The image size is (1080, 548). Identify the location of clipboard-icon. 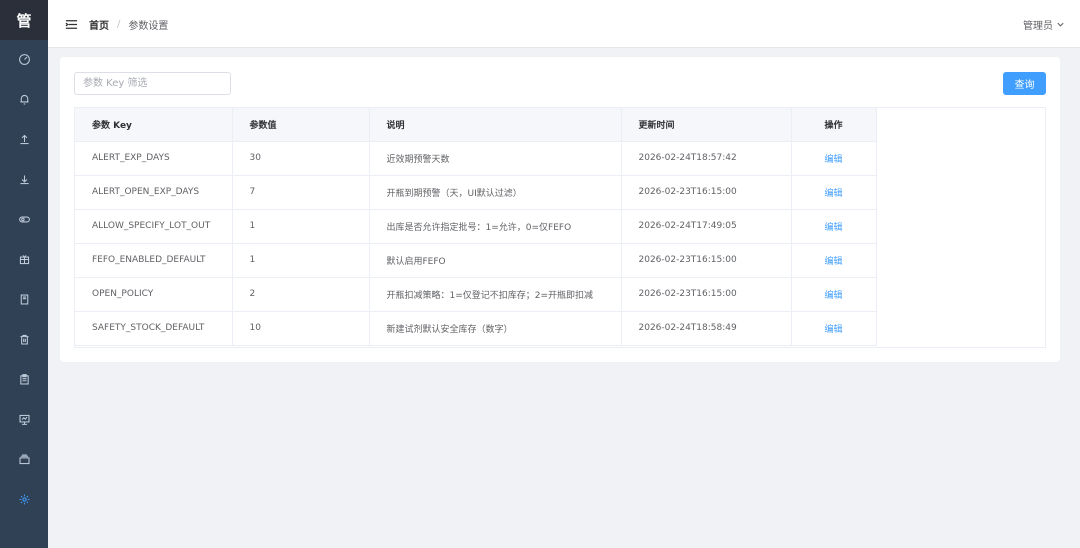
(24, 378).